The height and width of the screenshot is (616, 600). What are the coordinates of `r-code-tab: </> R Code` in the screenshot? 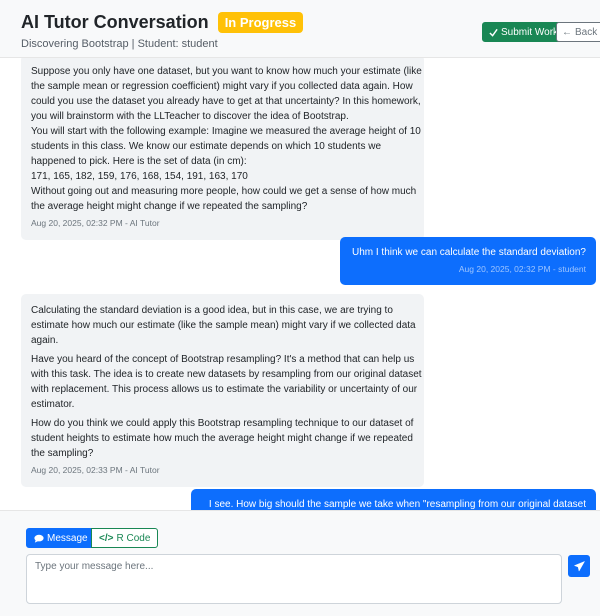 It's located at (125, 538).